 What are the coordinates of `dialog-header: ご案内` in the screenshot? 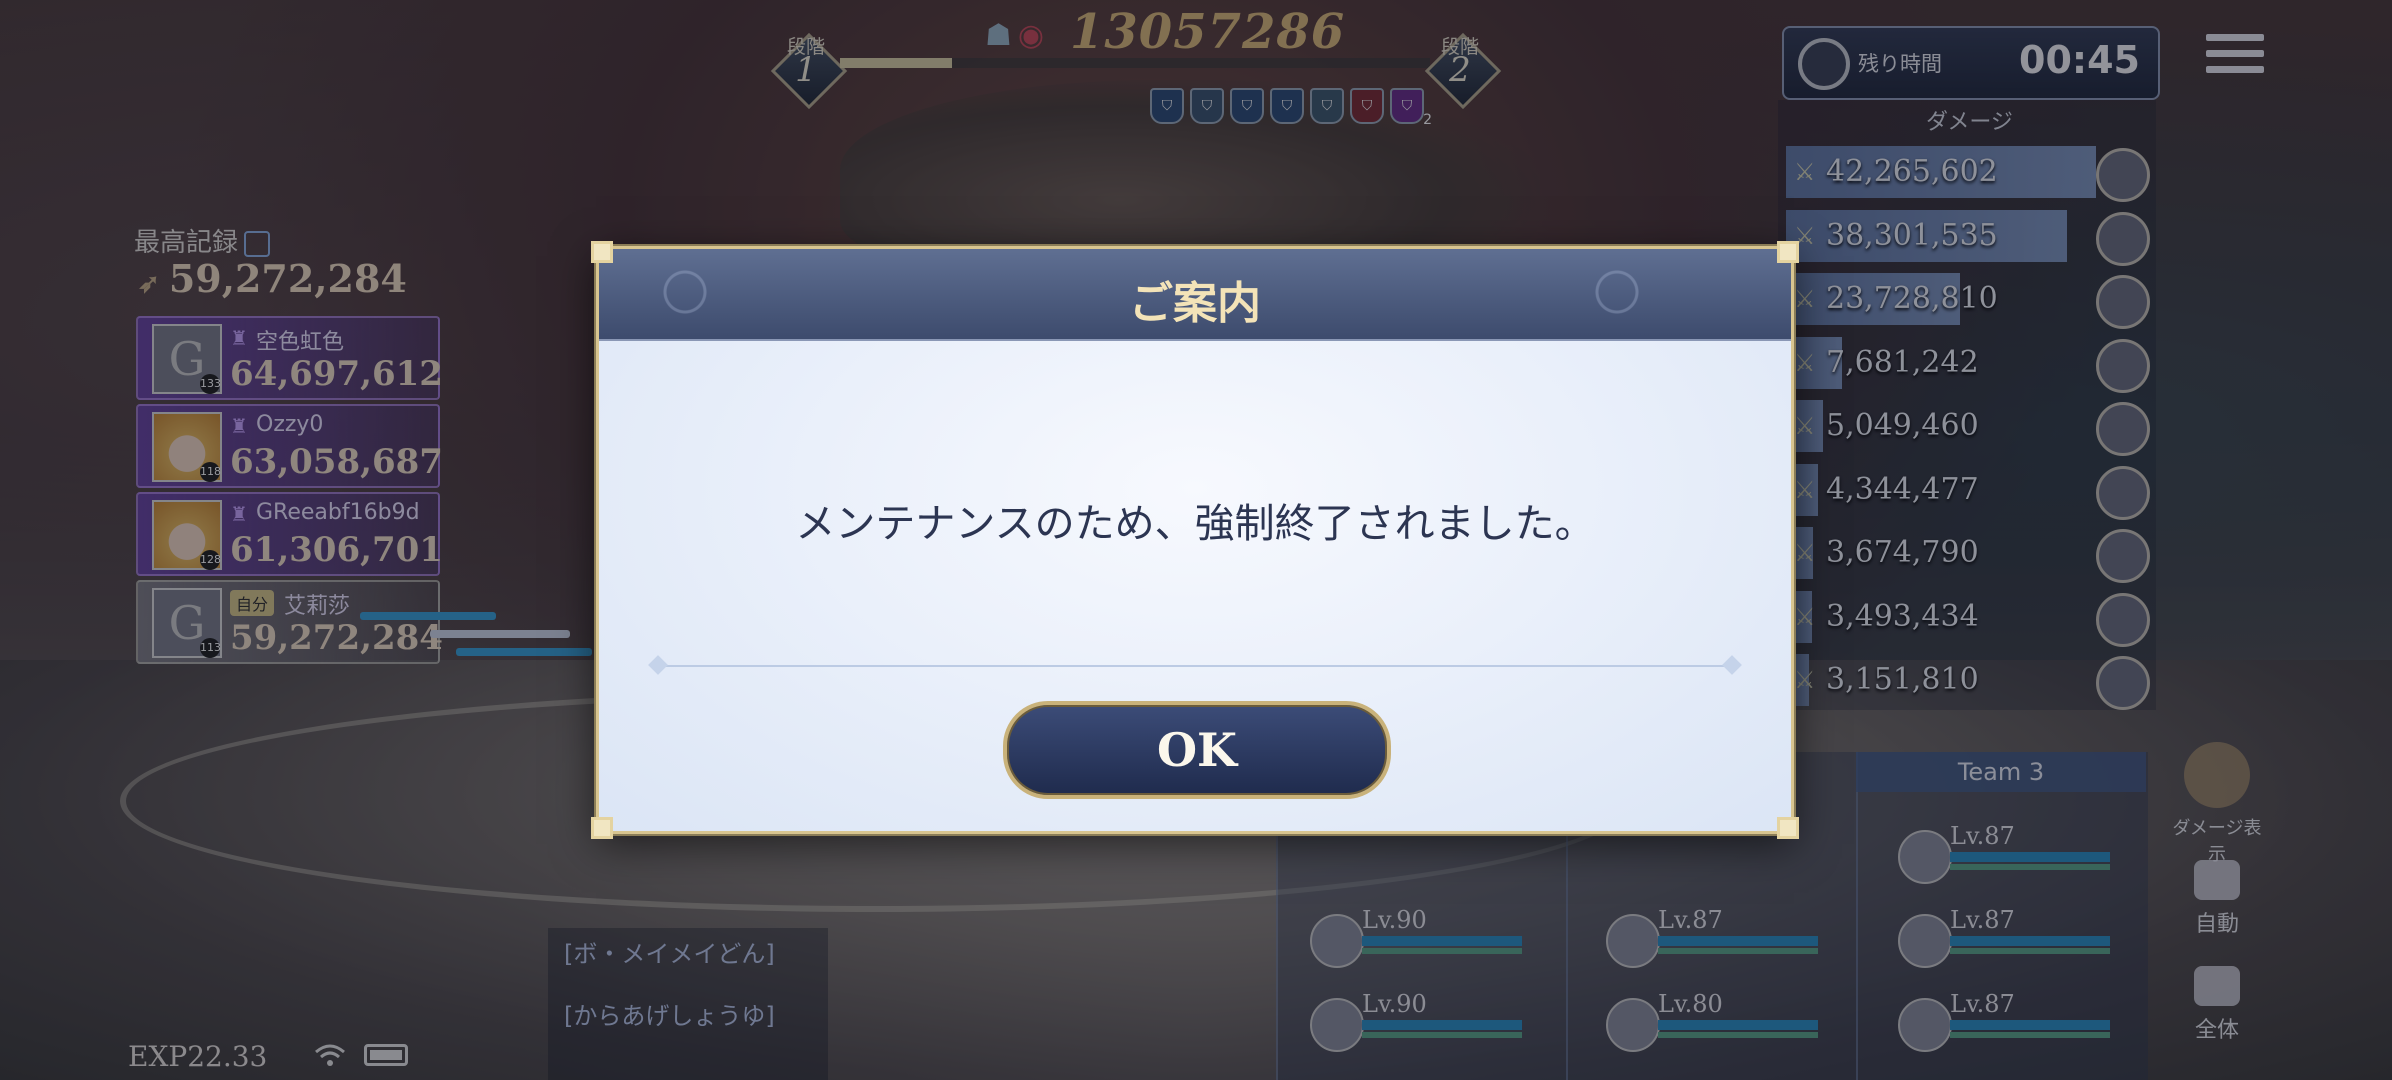 It's located at (1195, 295).